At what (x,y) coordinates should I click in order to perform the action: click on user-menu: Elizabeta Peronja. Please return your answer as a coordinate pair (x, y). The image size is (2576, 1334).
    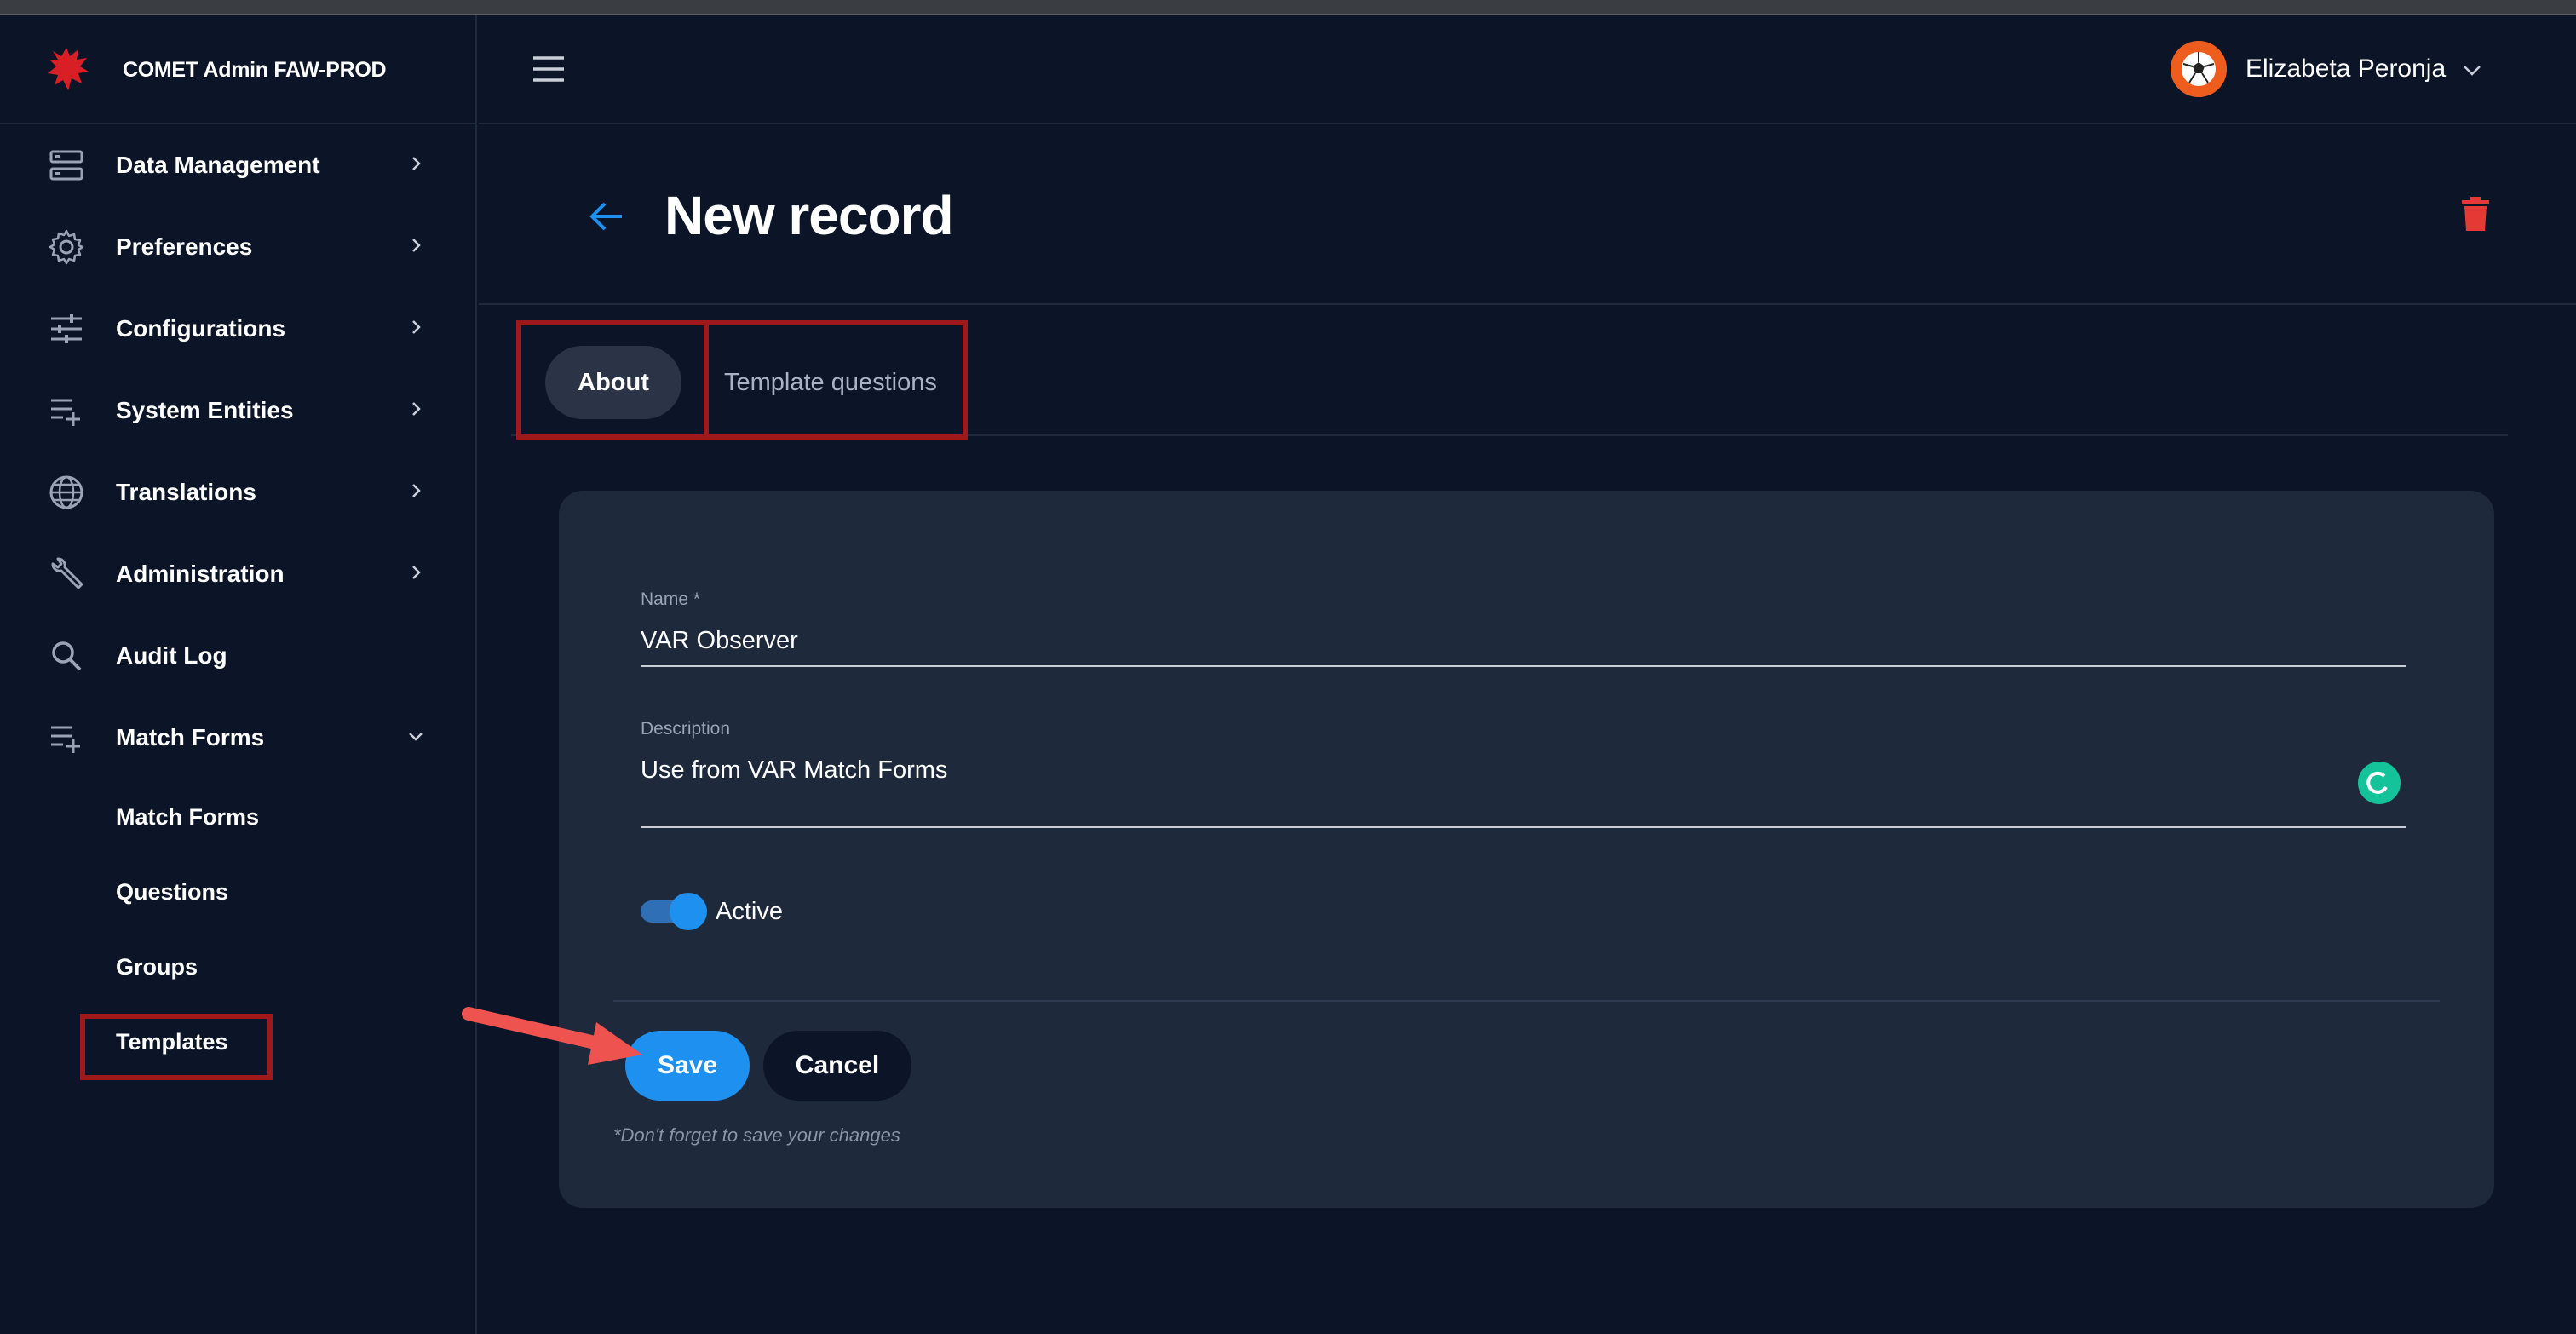
    Looking at the image, I should click on (2333, 69).